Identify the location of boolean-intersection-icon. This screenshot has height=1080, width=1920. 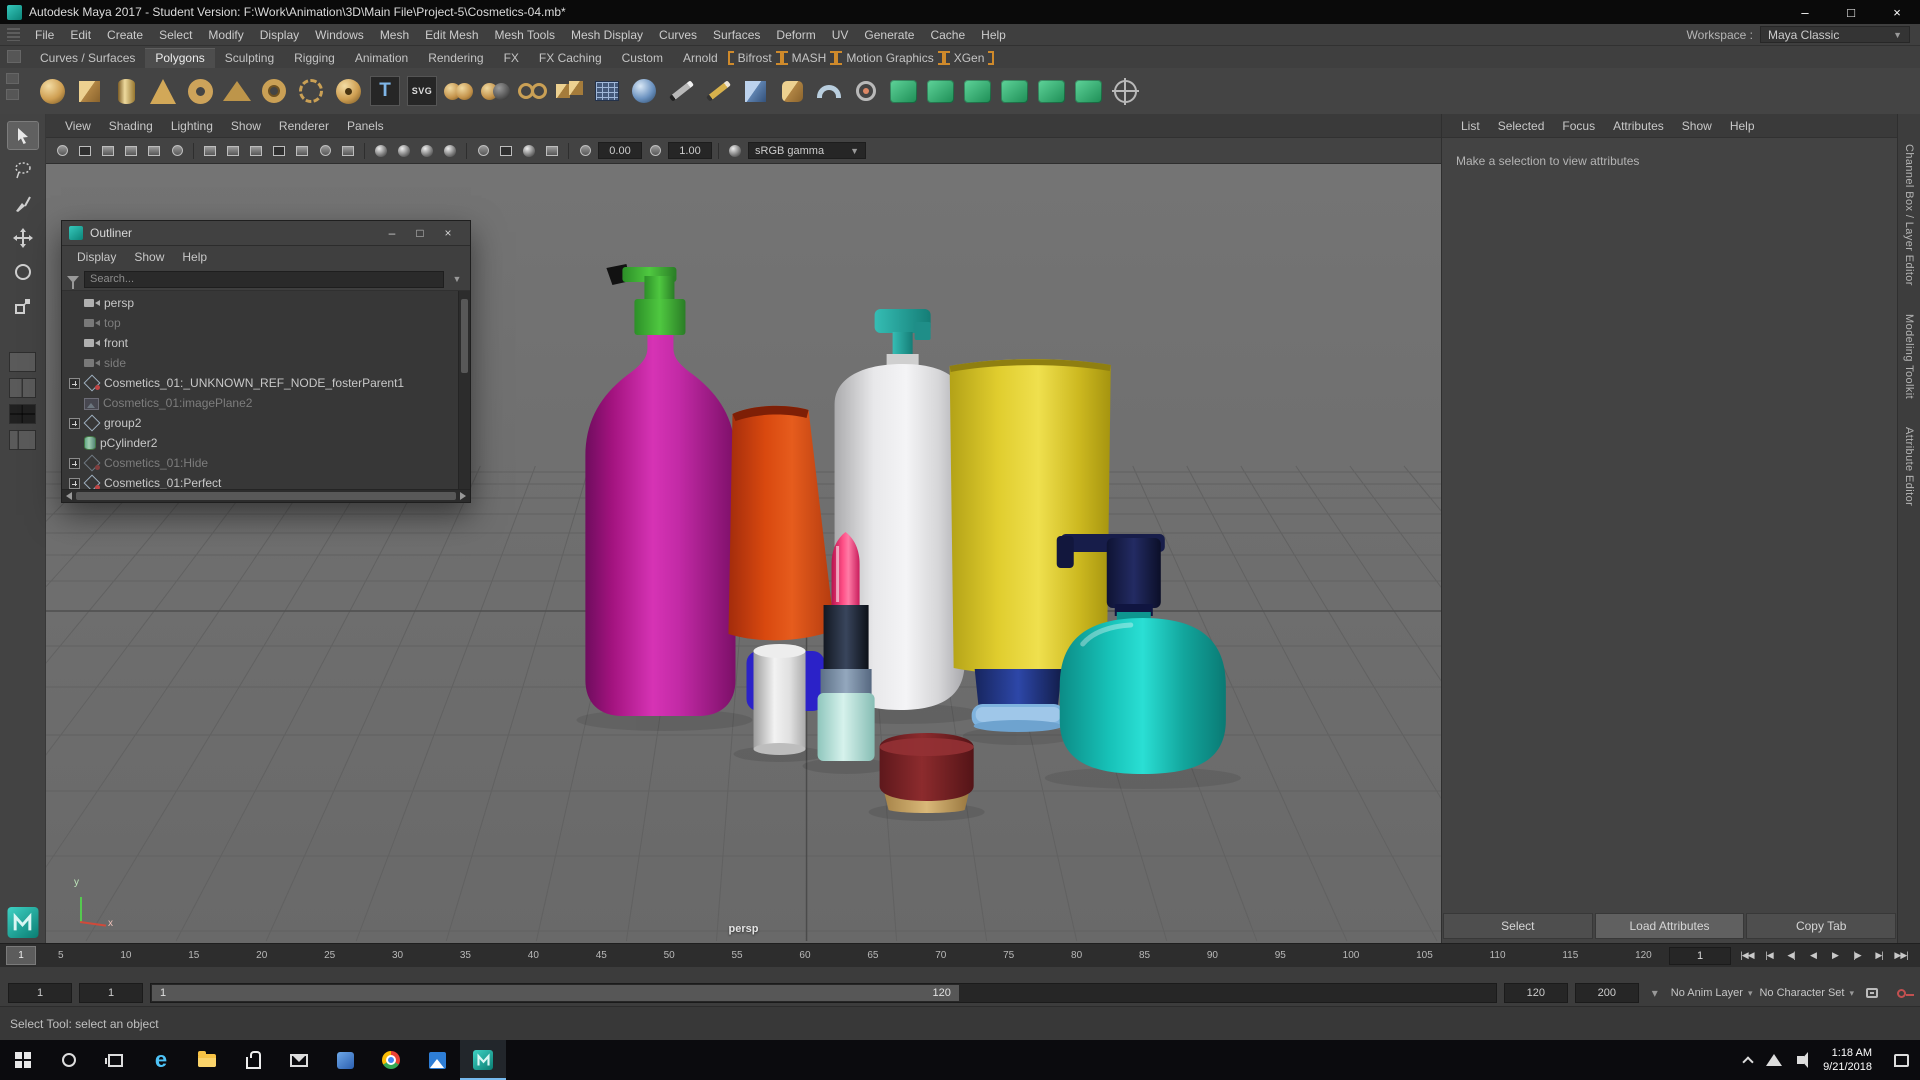
(533, 91).